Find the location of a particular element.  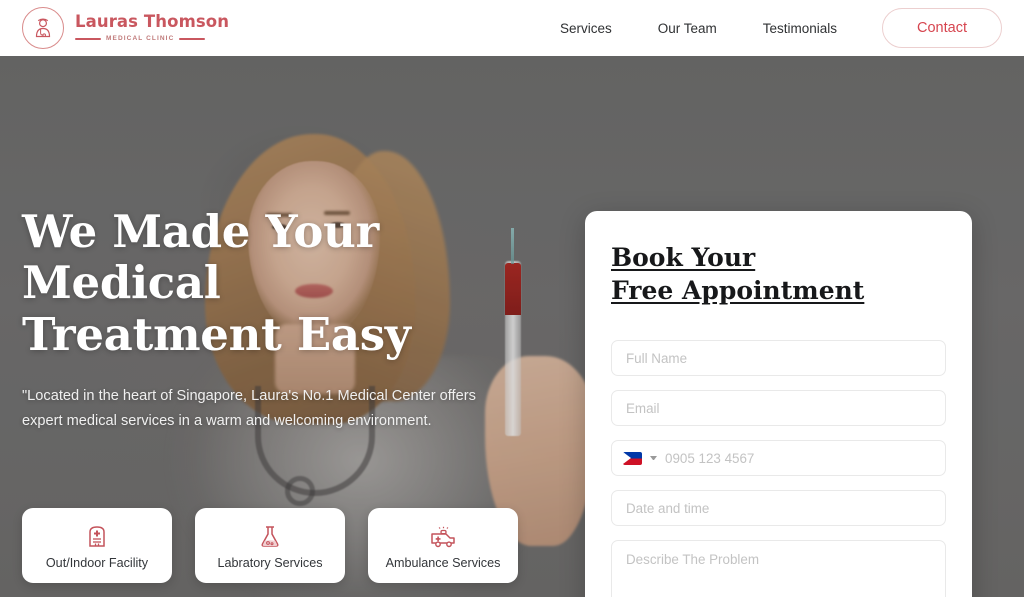

phone-placeholder: 0905 123 4567 is located at coordinates (710, 458).